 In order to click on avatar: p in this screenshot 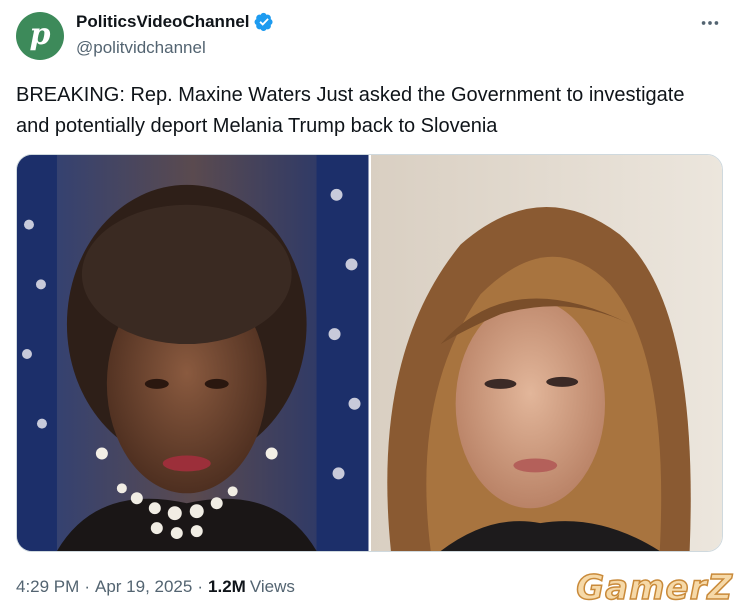, I will do `click(40, 36)`.